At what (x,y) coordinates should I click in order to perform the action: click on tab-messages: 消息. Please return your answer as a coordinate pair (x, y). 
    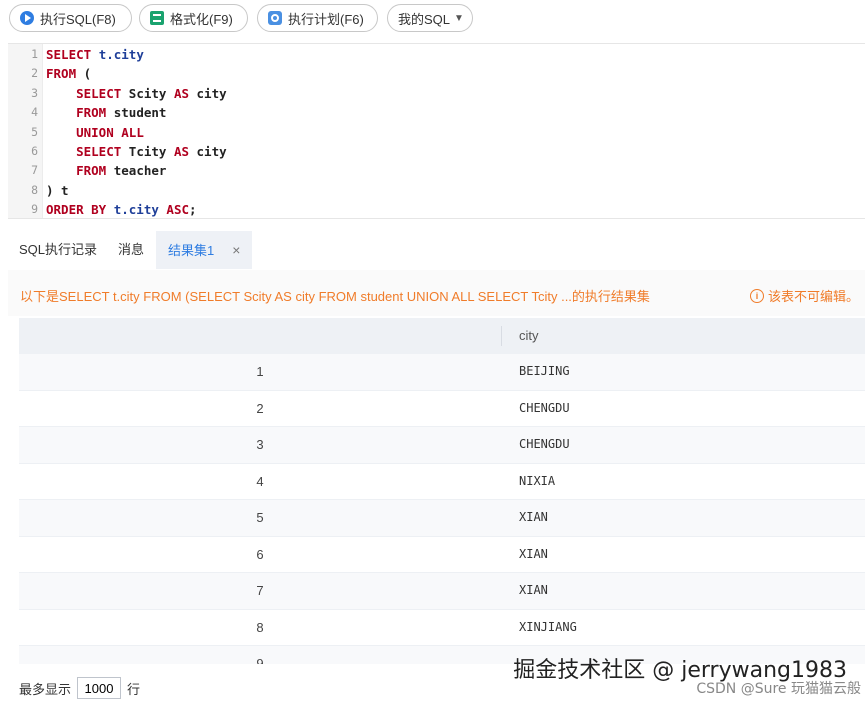
    Looking at the image, I should click on (131, 250).